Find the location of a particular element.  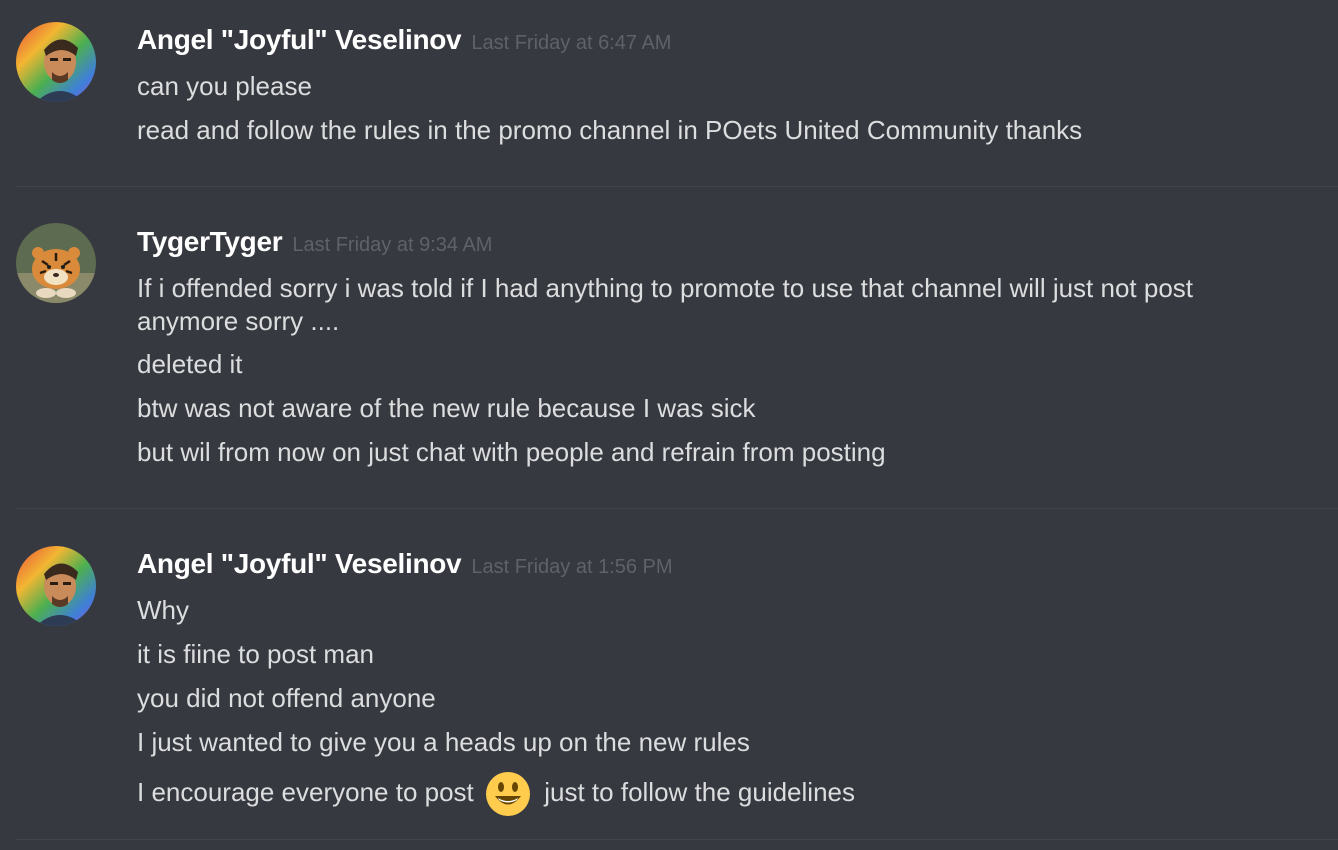

message-line: Why is located at coordinates (163, 610).